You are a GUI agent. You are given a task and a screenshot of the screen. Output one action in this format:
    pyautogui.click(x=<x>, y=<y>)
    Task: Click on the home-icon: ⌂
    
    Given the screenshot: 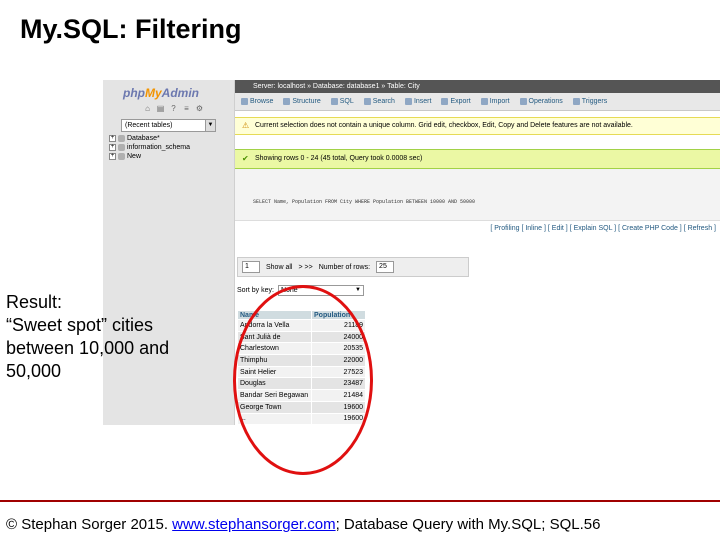 What is the action you would take?
    pyautogui.click(x=147, y=108)
    